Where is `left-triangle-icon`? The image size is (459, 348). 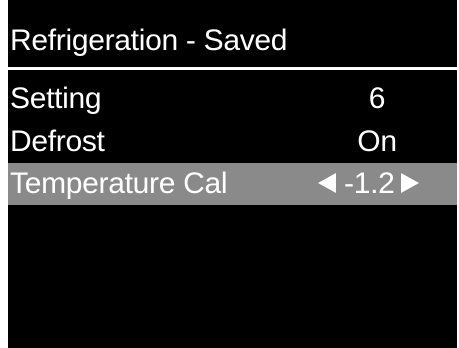
left-triangle-icon is located at coordinates (327, 183).